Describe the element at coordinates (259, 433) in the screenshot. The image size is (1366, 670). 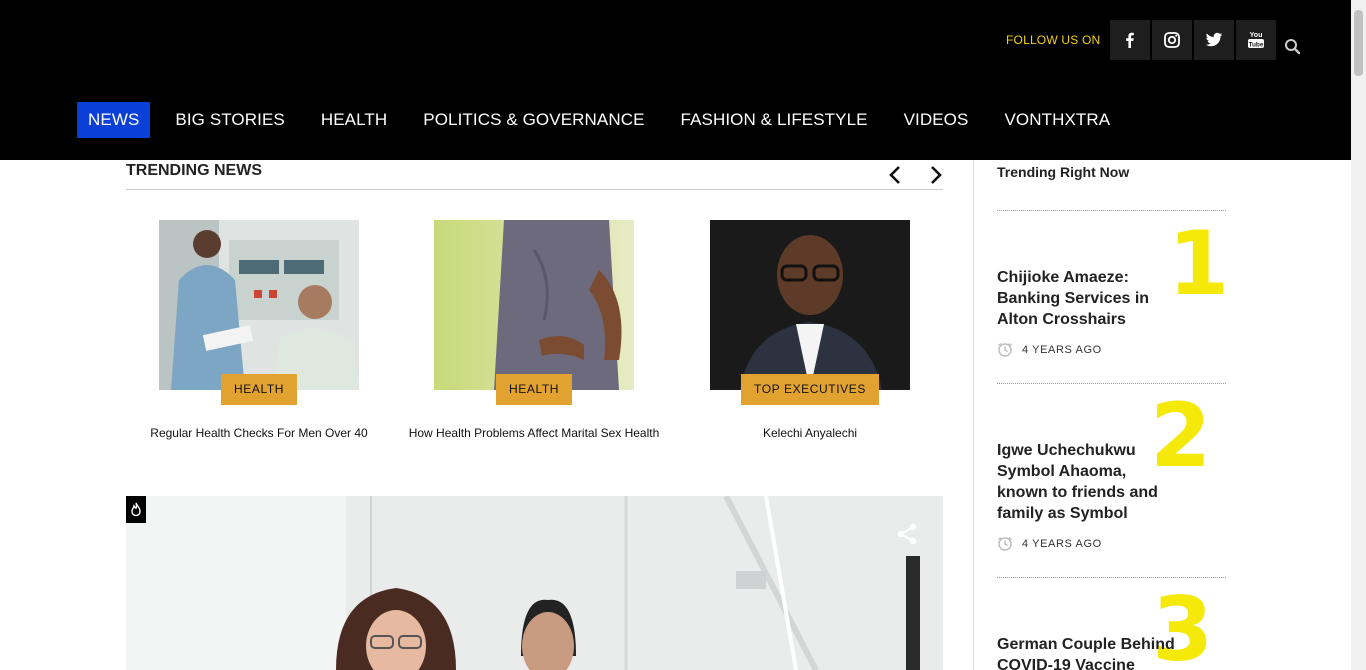
I see `article-title: Regular Health Checks For Men Over 40` at that location.